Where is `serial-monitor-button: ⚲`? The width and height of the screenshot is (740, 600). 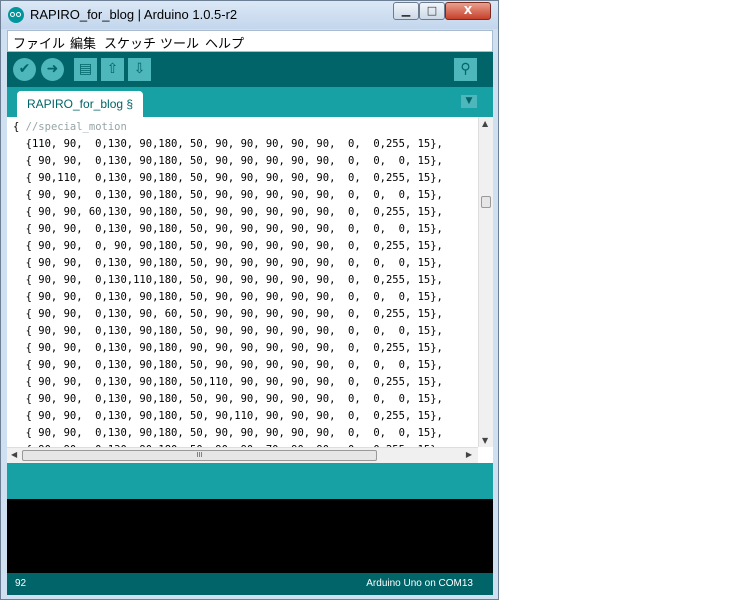
serial-monitor-button: ⚲ is located at coordinates (465, 69).